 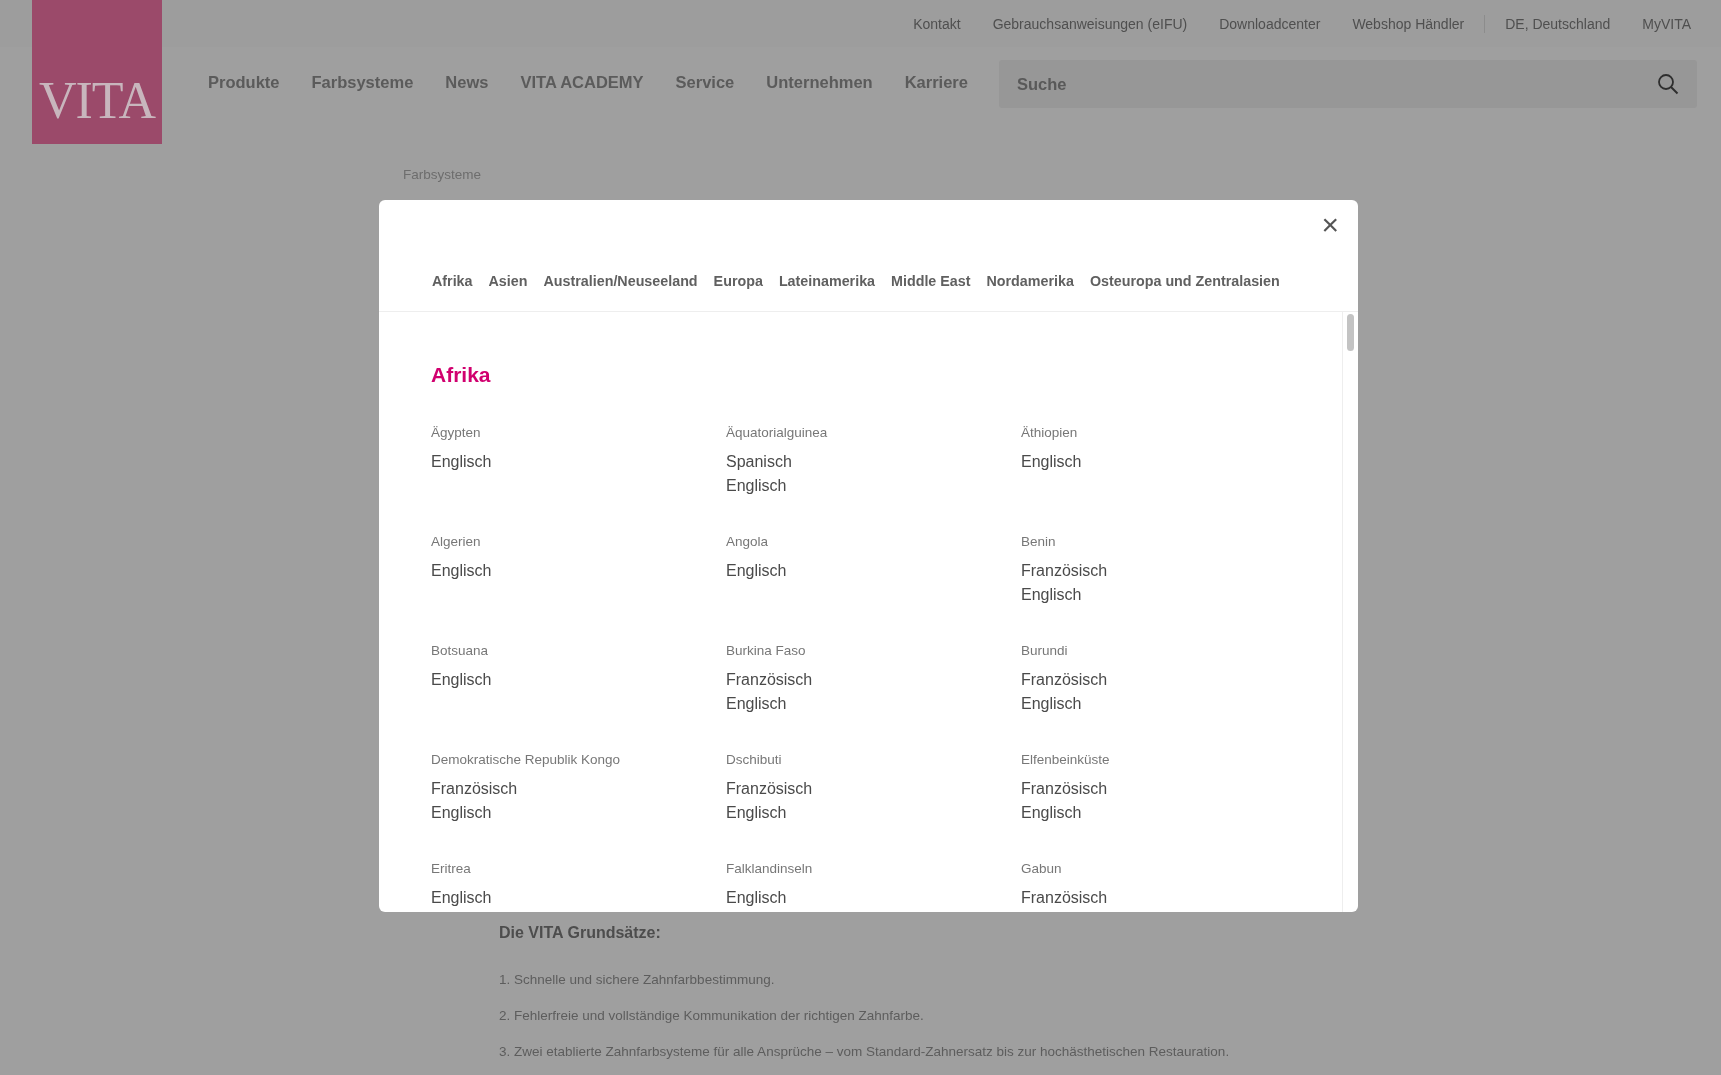 What do you see at coordinates (1049, 432) in the screenshot?
I see `country-name: Äthiopien` at bounding box center [1049, 432].